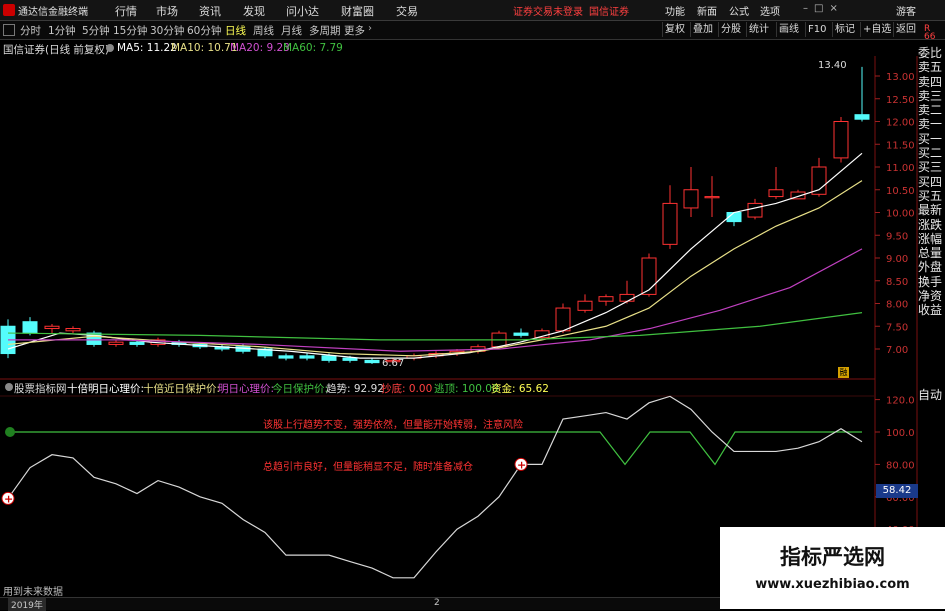 Image resolution: width=945 pixels, height=611 pixels. What do you see at coordinates (900, 214) in the screenshot?
I see `price-tick-label: 10.00` at bounding box center [900, 214].